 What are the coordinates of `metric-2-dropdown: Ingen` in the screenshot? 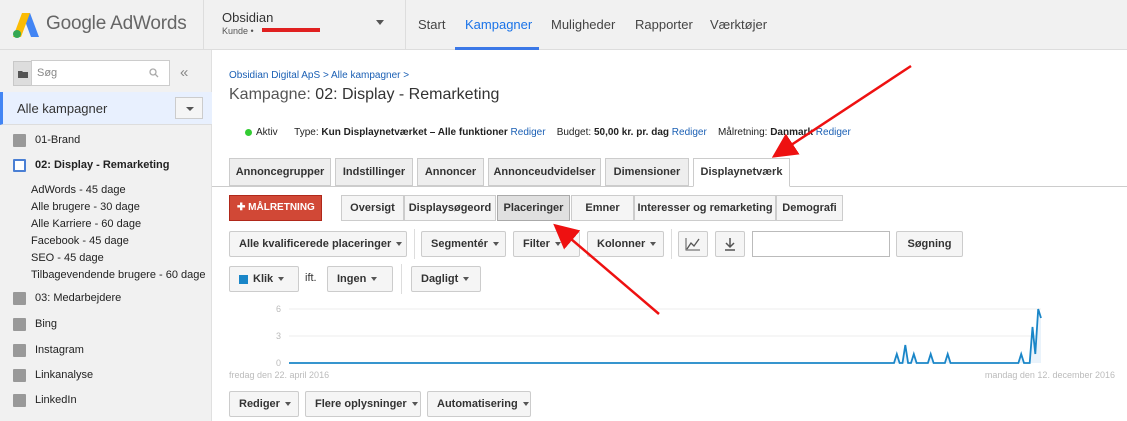 It's located at (360, 279).